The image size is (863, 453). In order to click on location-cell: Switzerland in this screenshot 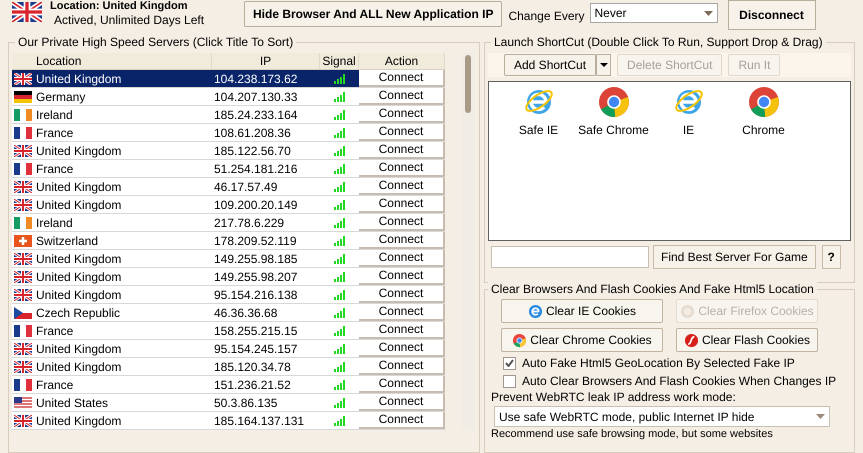, I will do `click(67, 240)`.